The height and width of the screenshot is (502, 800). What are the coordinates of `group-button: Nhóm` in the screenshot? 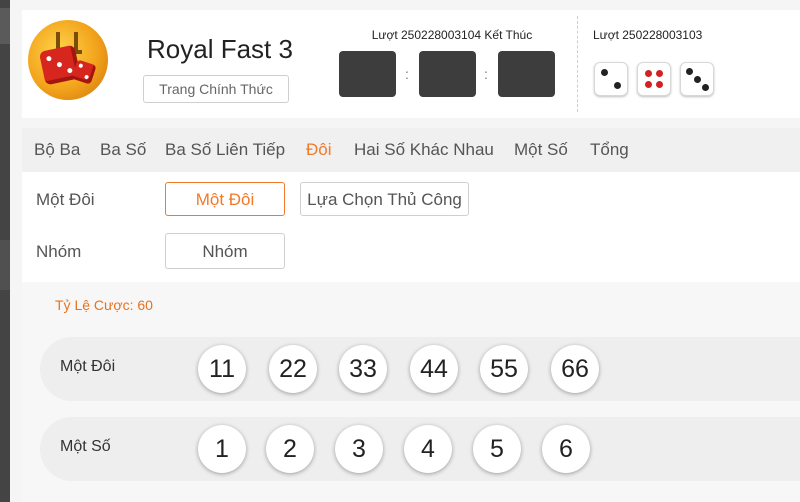 It's located at (225, 251).